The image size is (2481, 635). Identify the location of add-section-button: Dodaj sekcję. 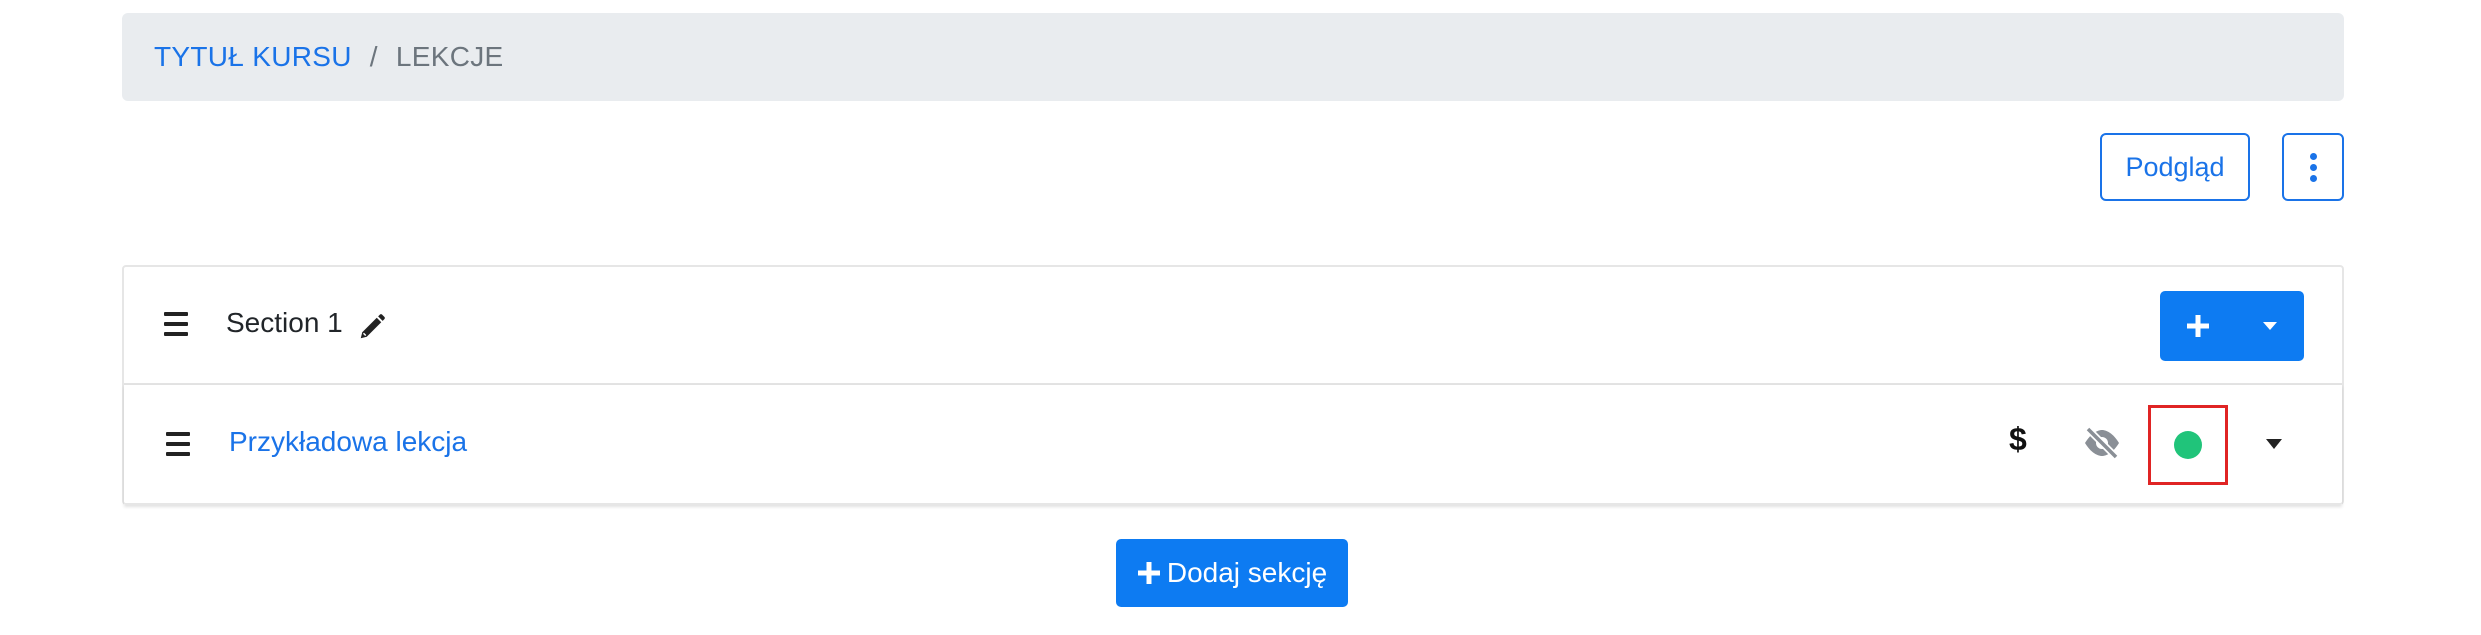
(1232, 573).